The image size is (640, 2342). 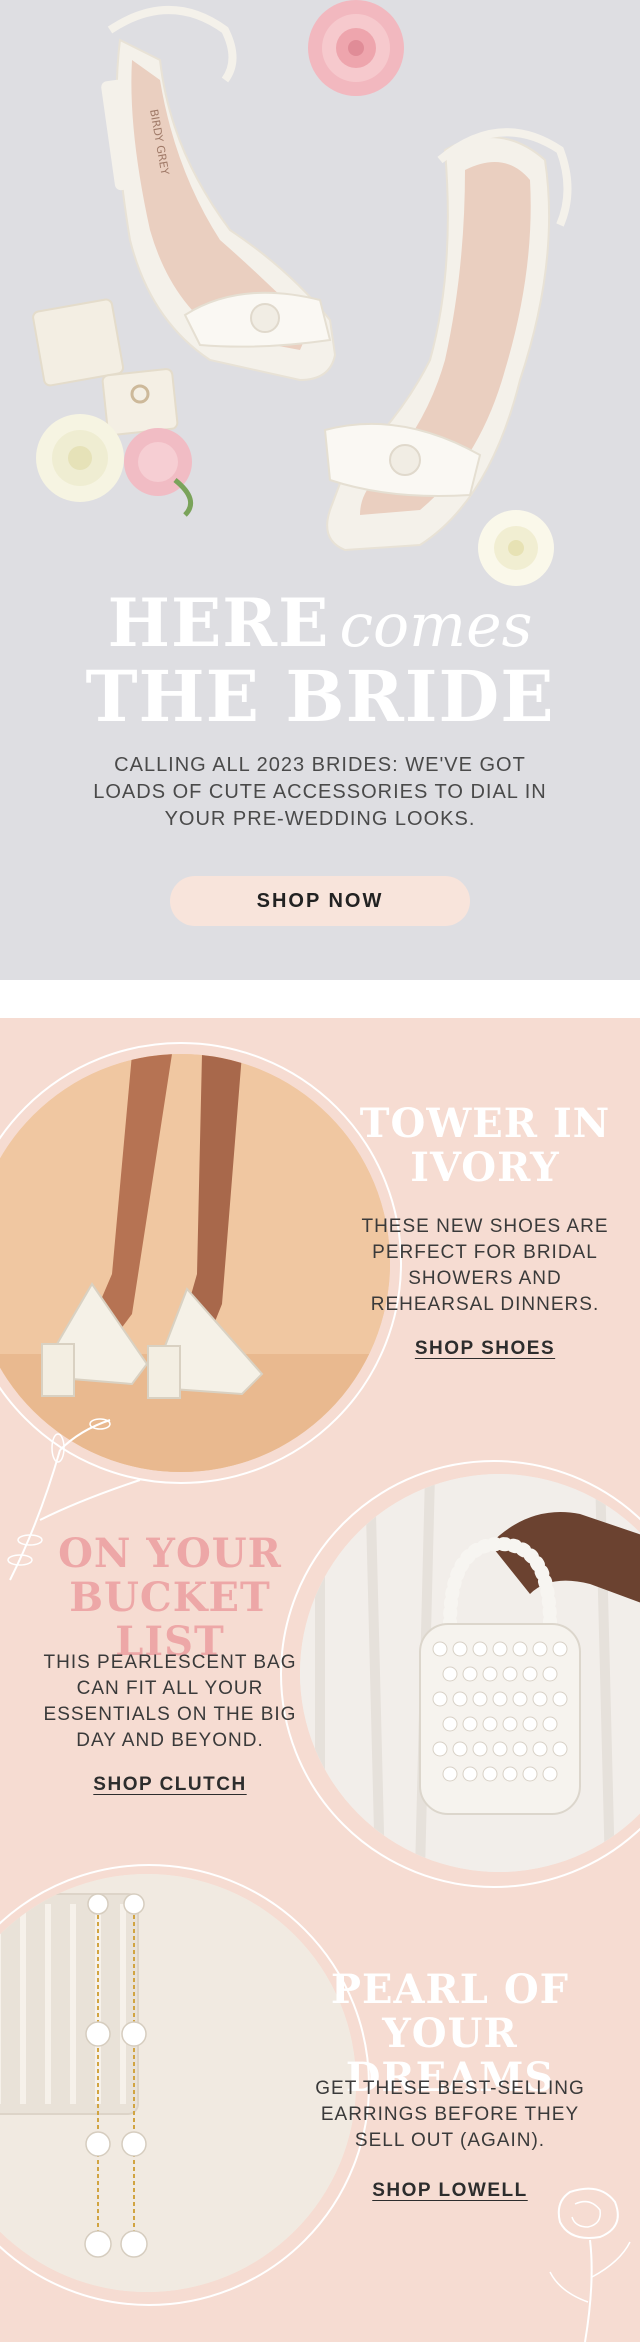 I want to click on rose-sketch-icon, so click(x=590, y=2264).